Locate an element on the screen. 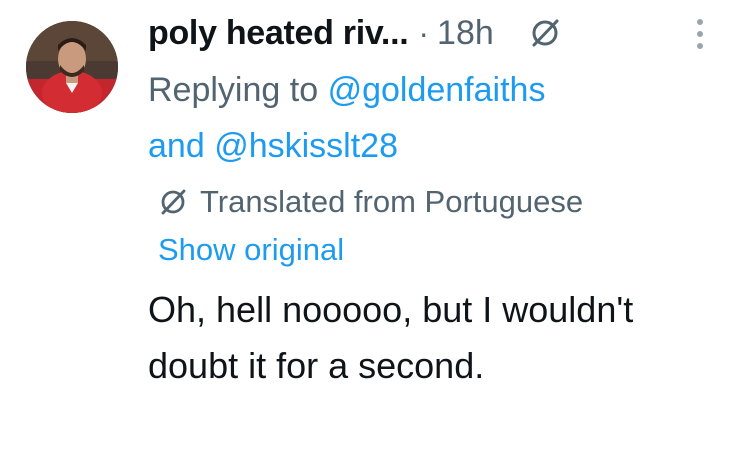 This screenshot has width=750, height=462. timestamp: 18h is located at coordinates (465, 33).